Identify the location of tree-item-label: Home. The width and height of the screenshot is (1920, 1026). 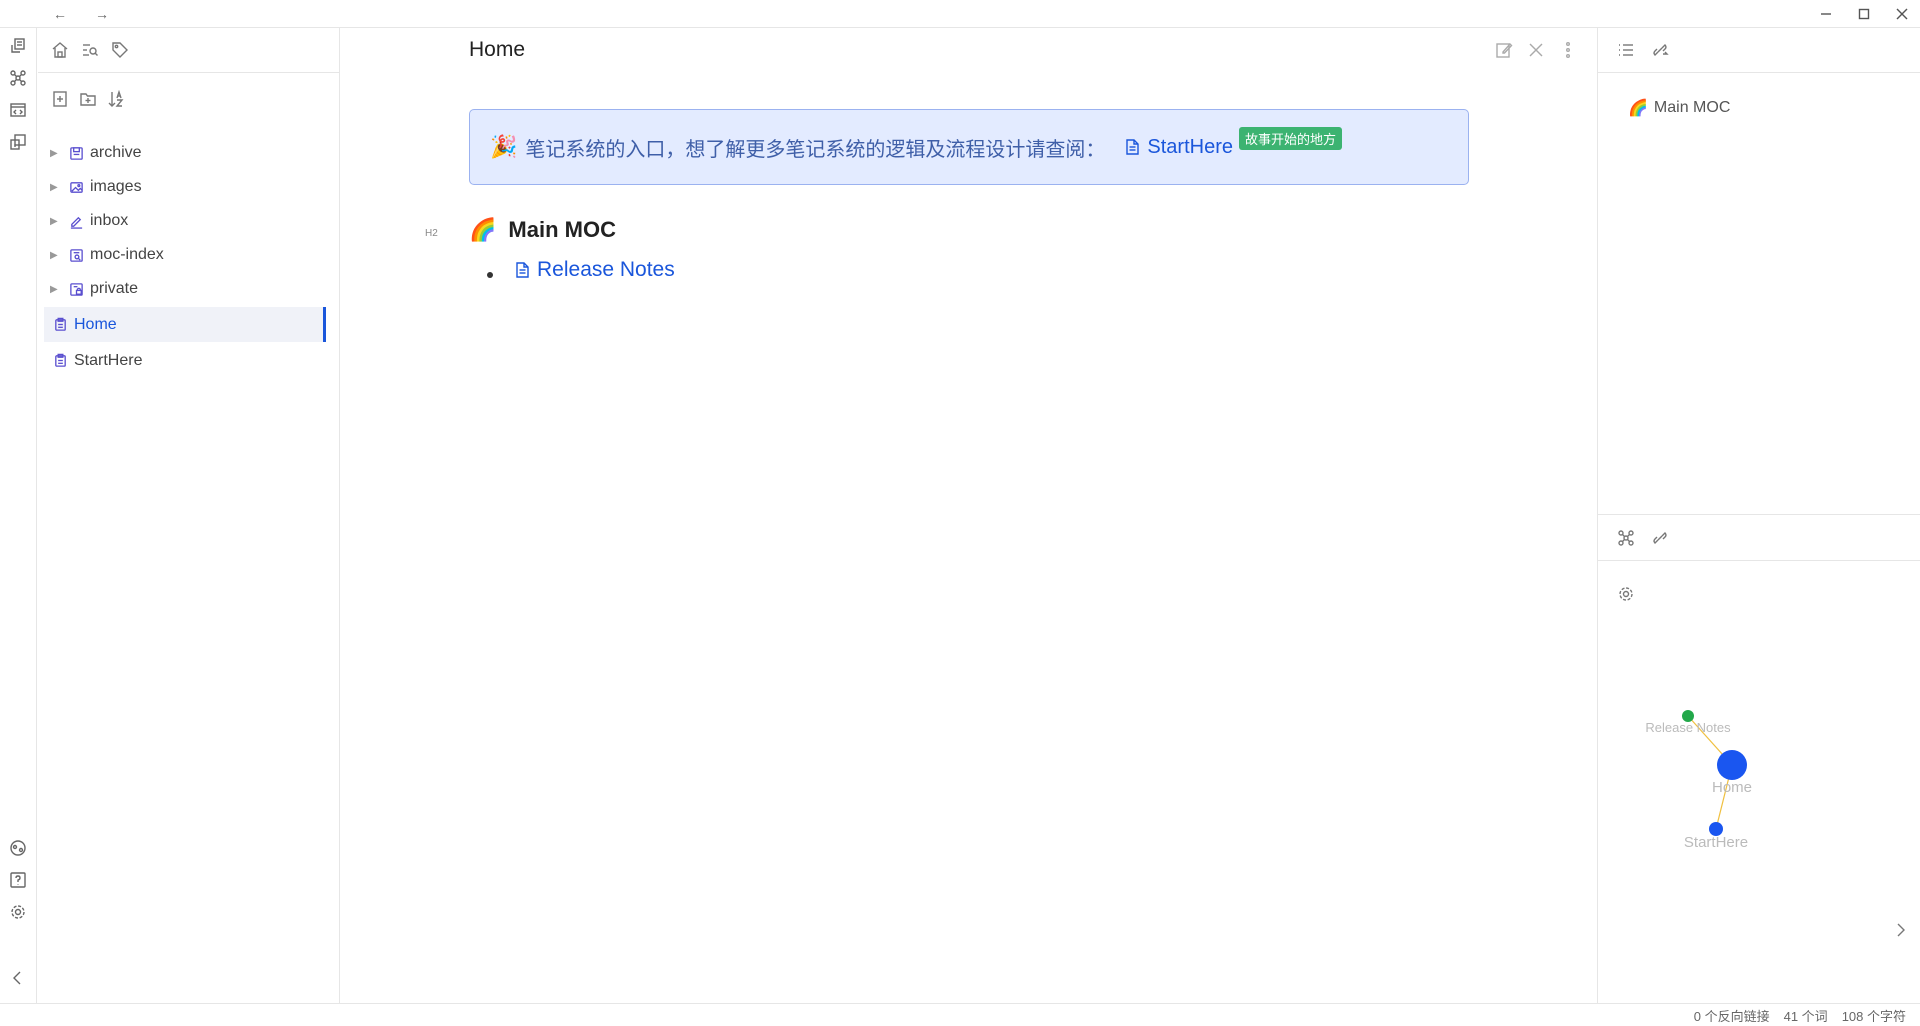
(95, 324).